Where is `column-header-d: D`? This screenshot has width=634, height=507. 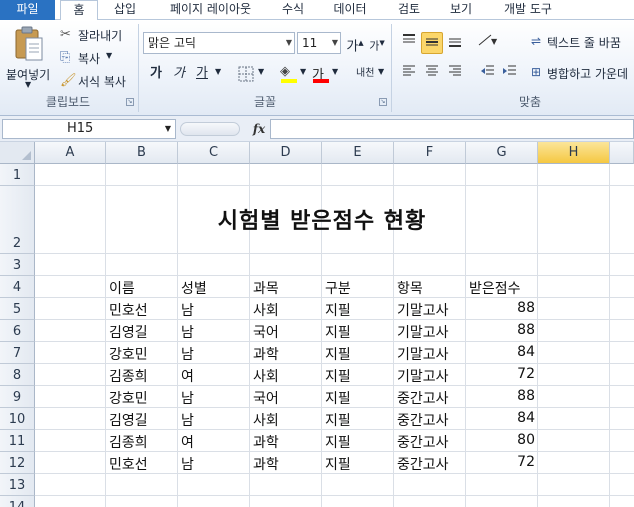 column-header-d: D is located at coordinates (286, 153).